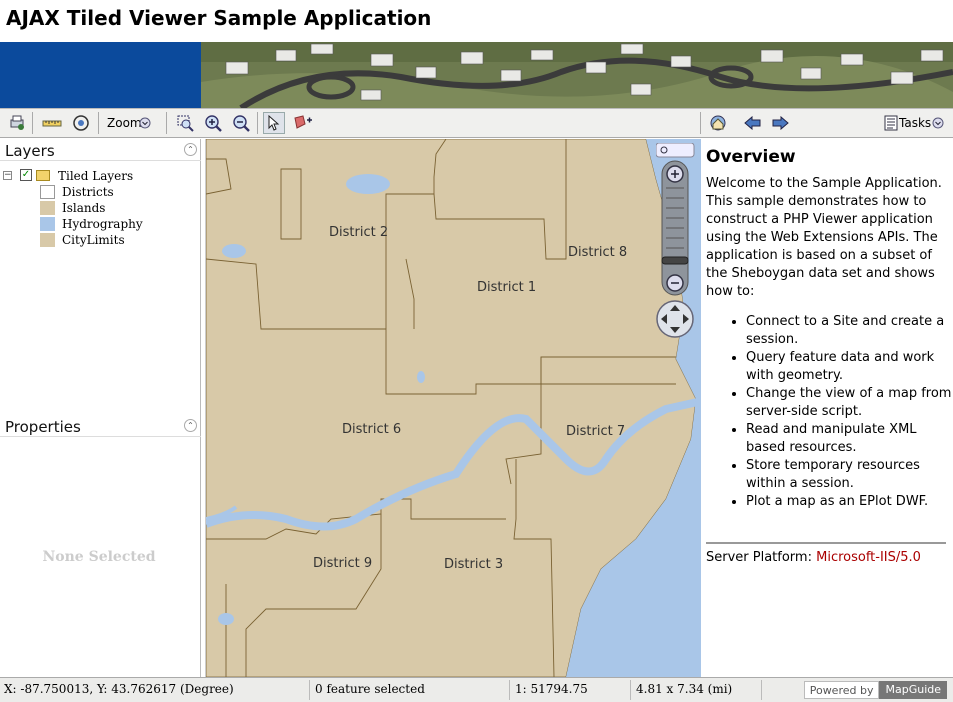  What do you see at coordinates (99, 557) in the screenshot?
I see `properties-empty-text: None Selected` at bounding box center [99, 557].